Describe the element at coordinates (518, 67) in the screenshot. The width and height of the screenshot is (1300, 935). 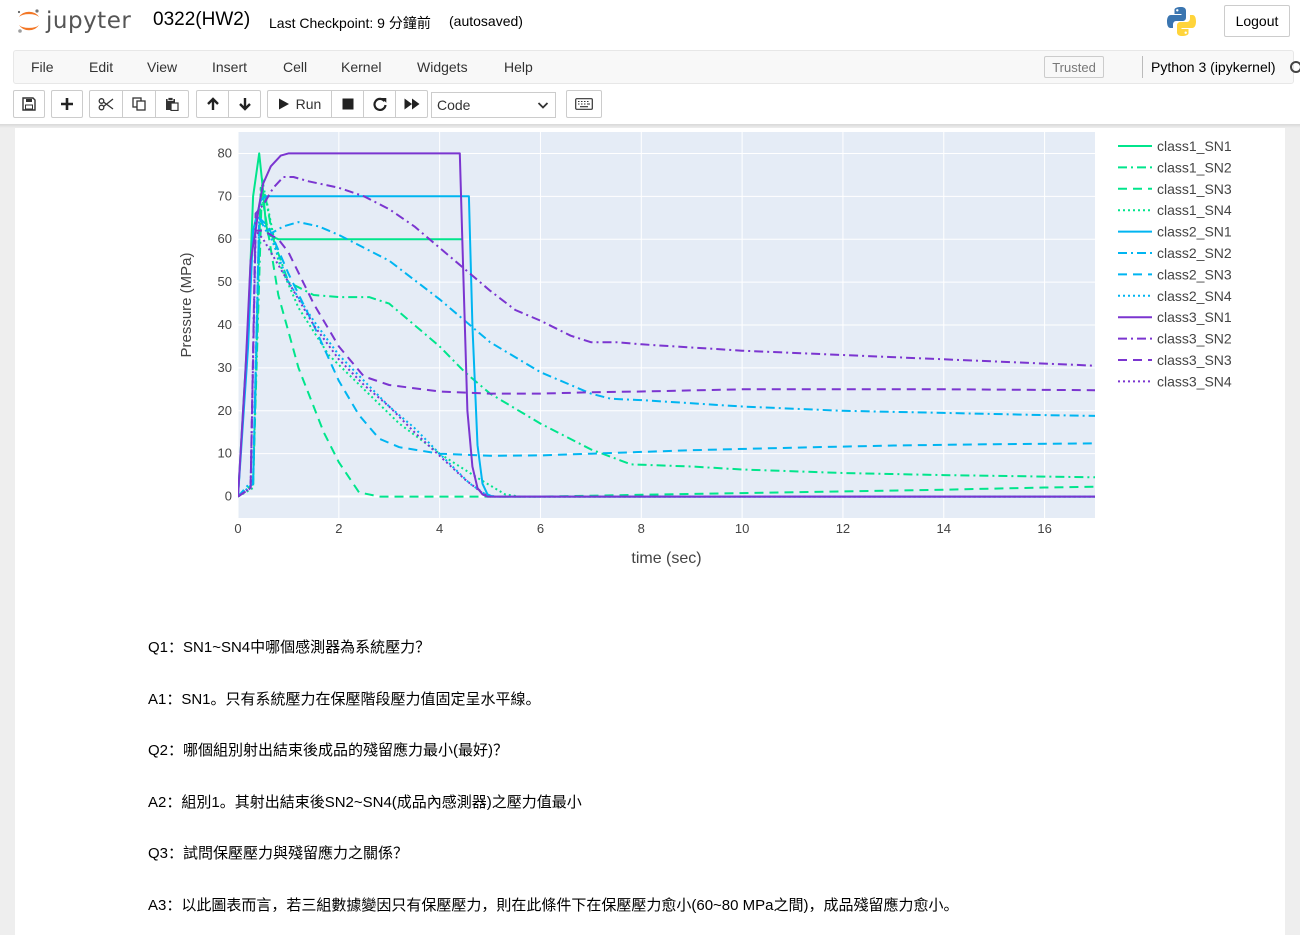
I see `menu-help: Help` at that location.